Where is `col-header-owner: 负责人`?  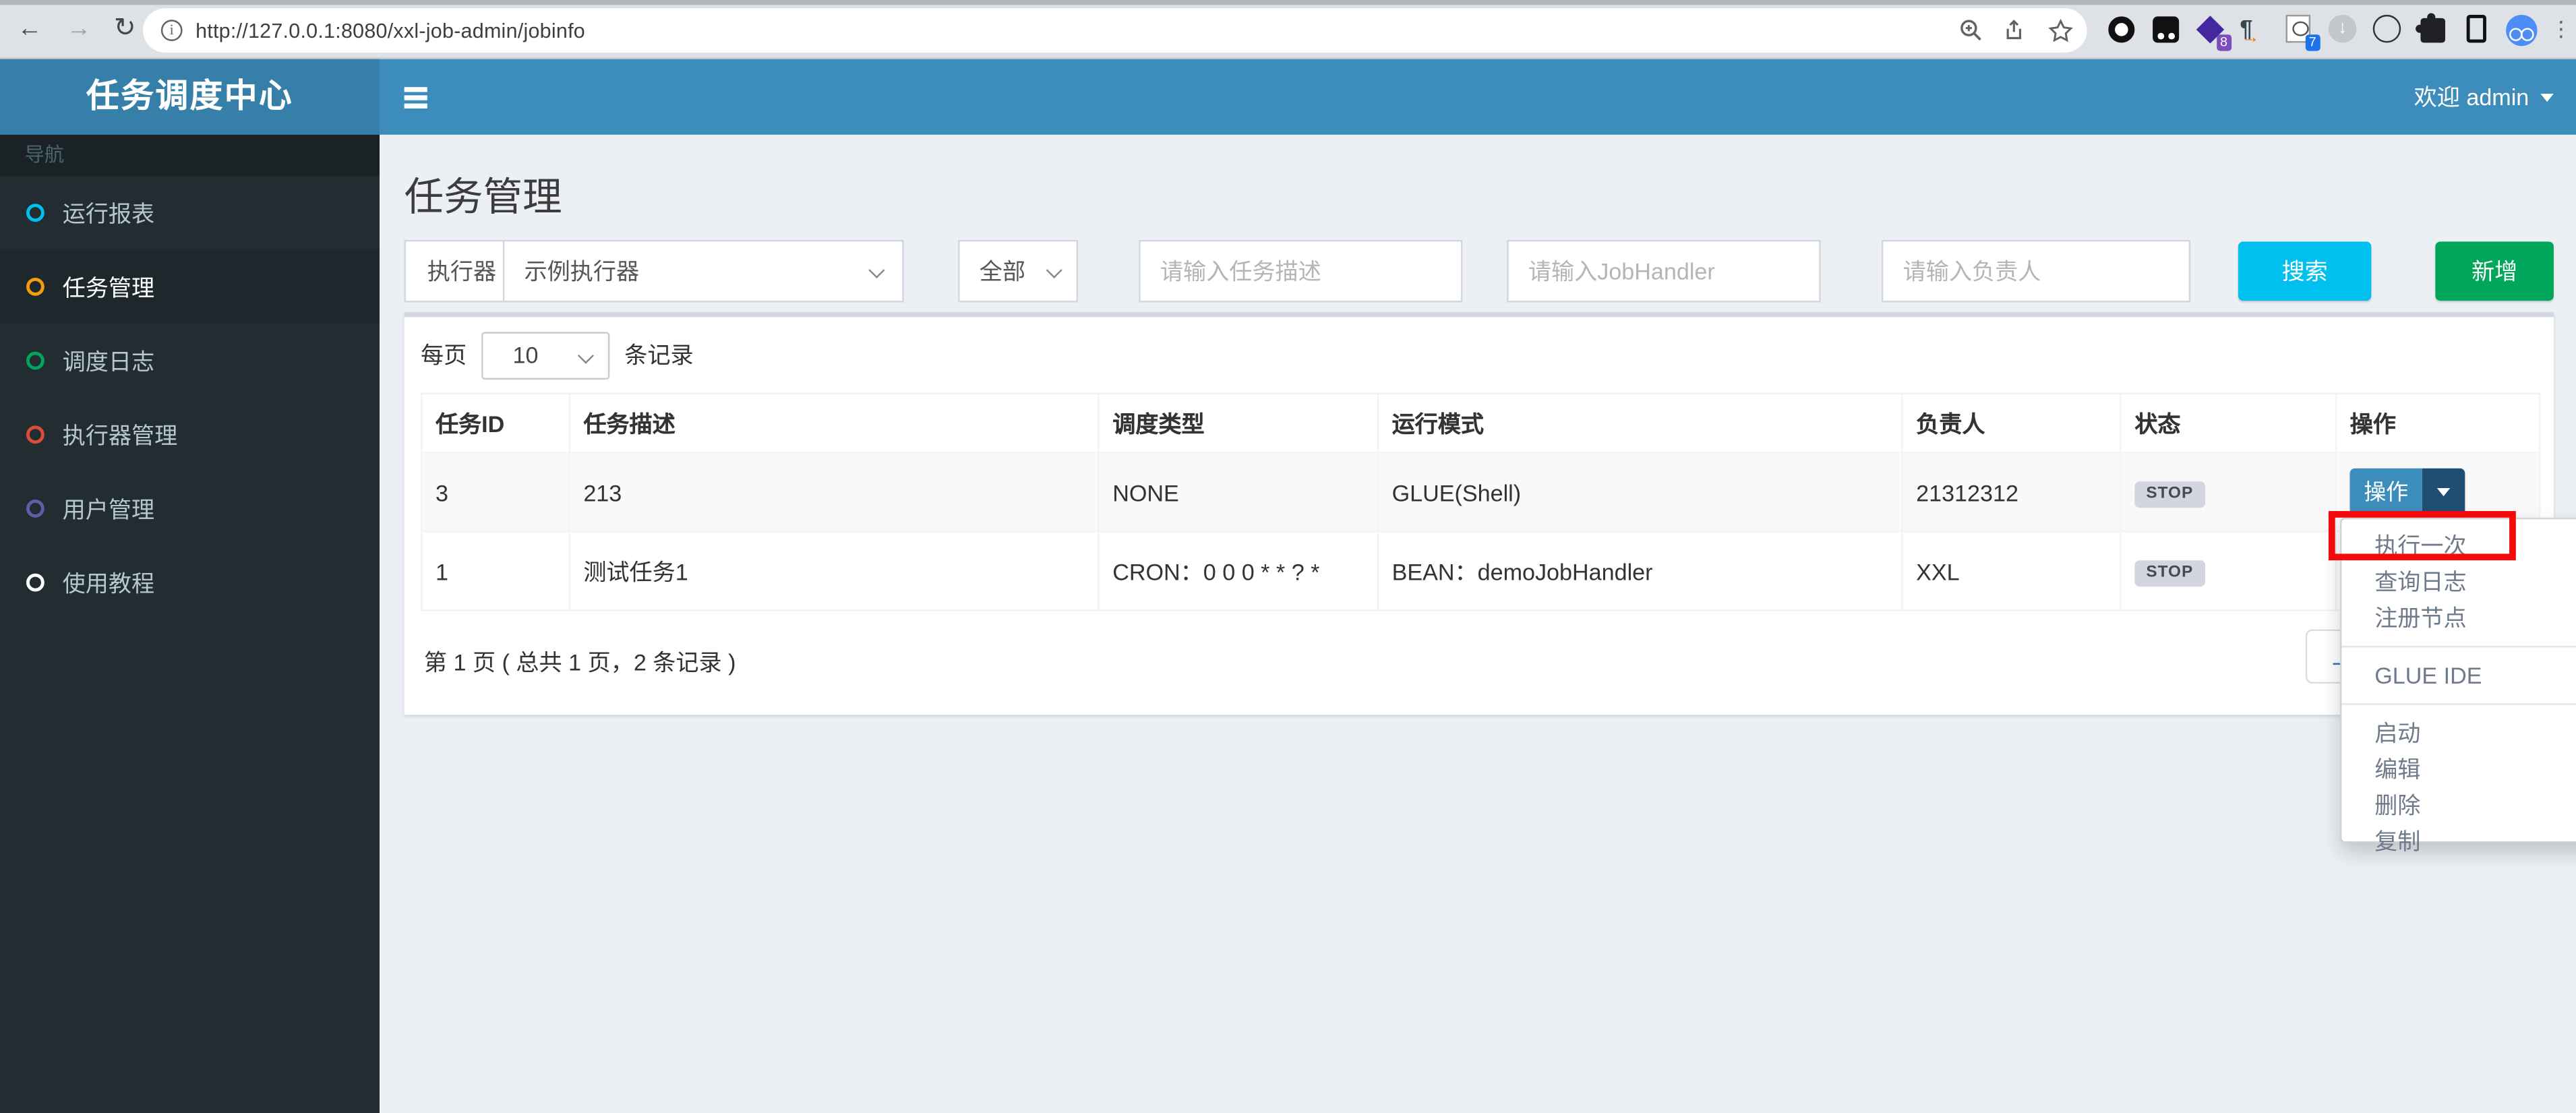 col-header-owner: 负责人 is located at coordinates (2011, 423).